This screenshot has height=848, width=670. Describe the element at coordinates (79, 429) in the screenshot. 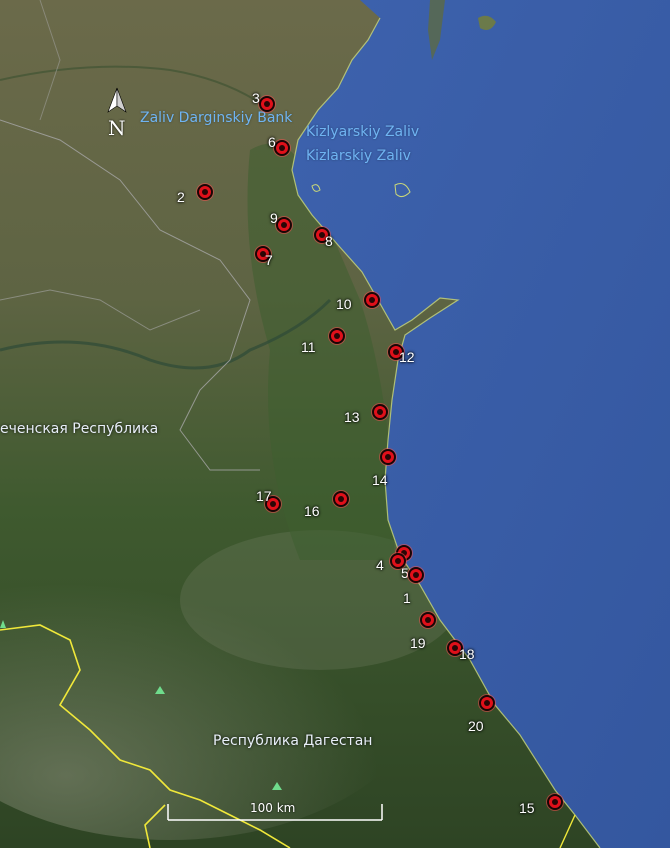

I see `region-label-chechen: еченская Республика` at that location.